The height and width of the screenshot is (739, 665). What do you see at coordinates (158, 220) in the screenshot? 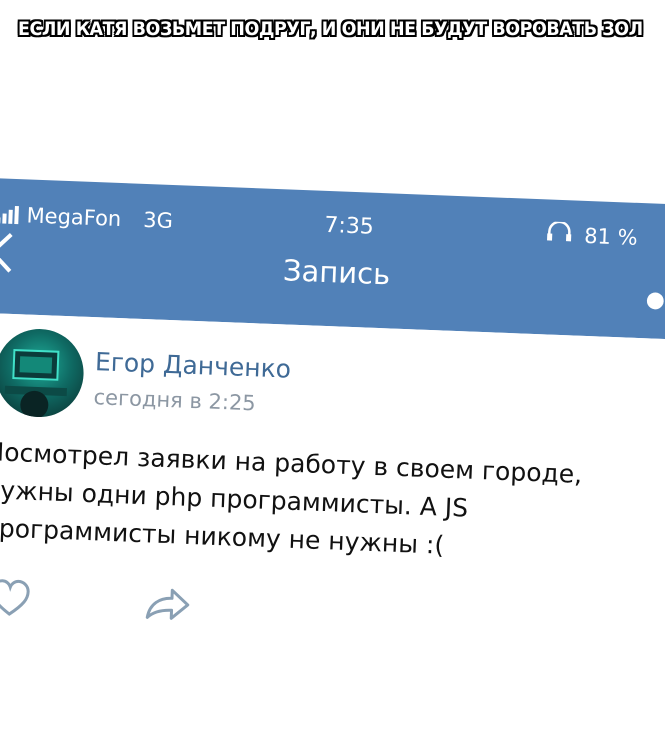
I see `network-label: 3G` at bounding box center [158, 220].